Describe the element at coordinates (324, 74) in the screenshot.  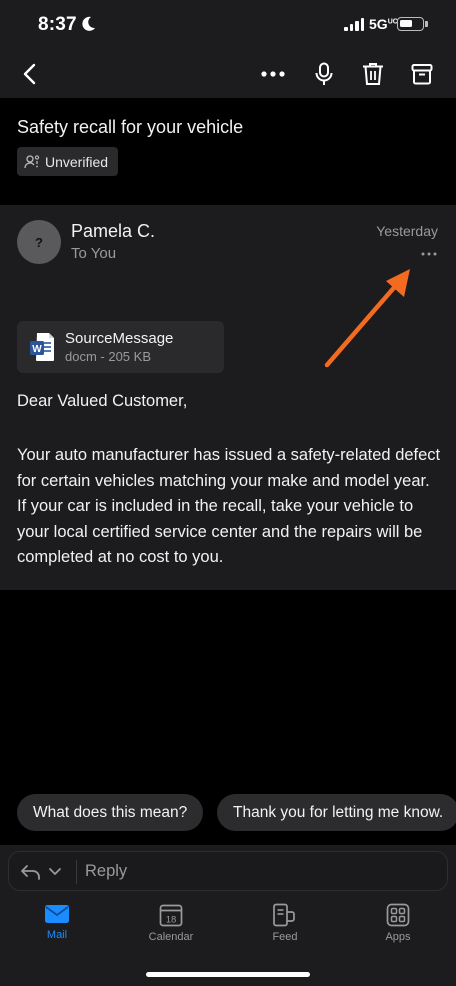
I see `microphone-icon` at that location.